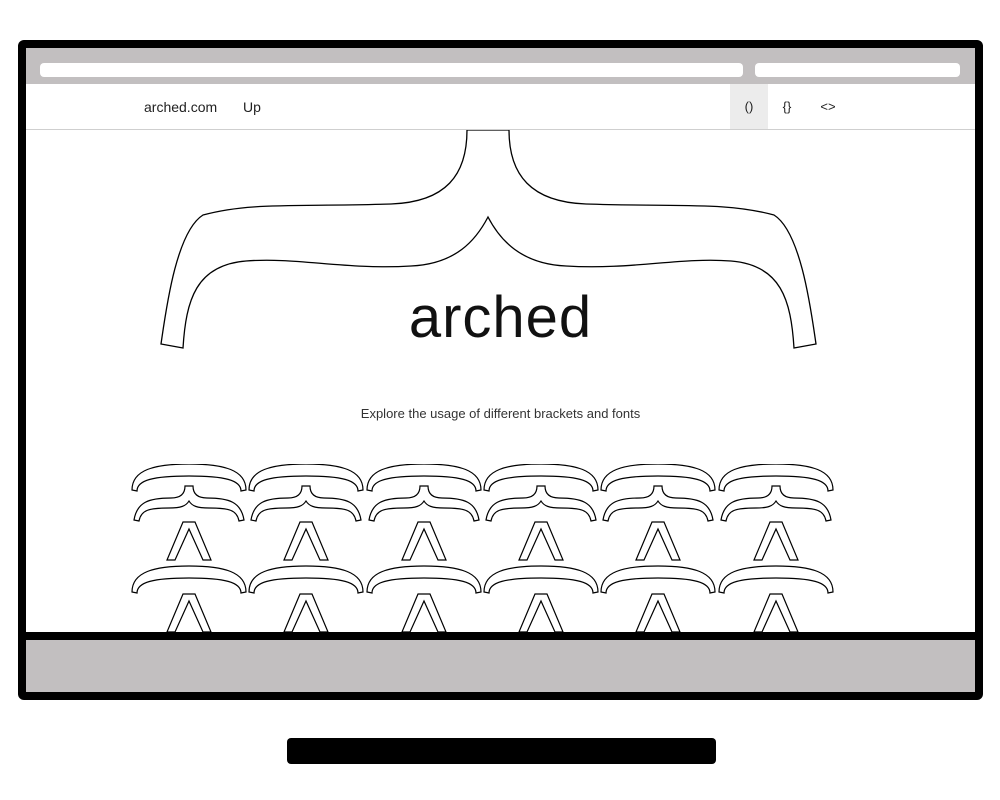  I want to click on search-bar, so click(857, 70).